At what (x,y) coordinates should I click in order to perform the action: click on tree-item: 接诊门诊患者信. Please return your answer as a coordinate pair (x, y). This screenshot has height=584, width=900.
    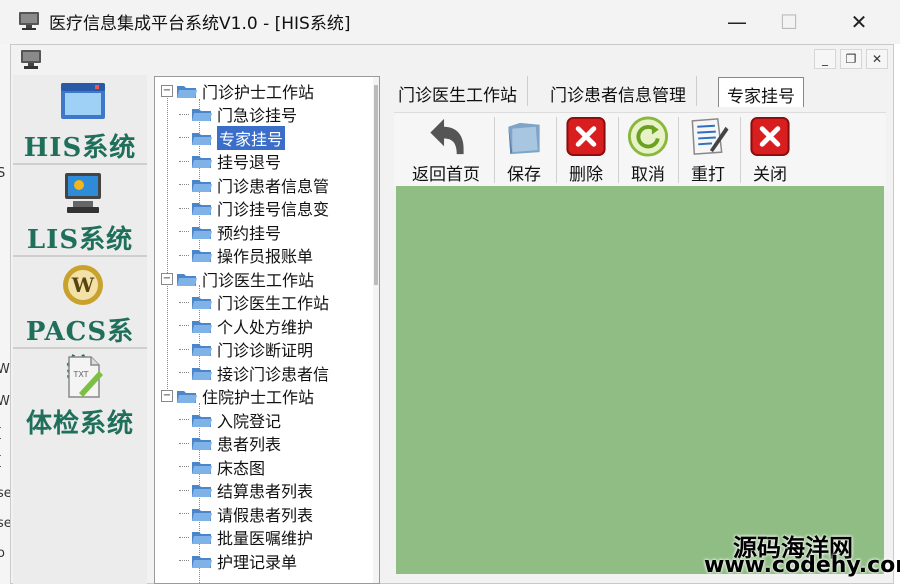
    Looking at the image, I should click on (254, 372).